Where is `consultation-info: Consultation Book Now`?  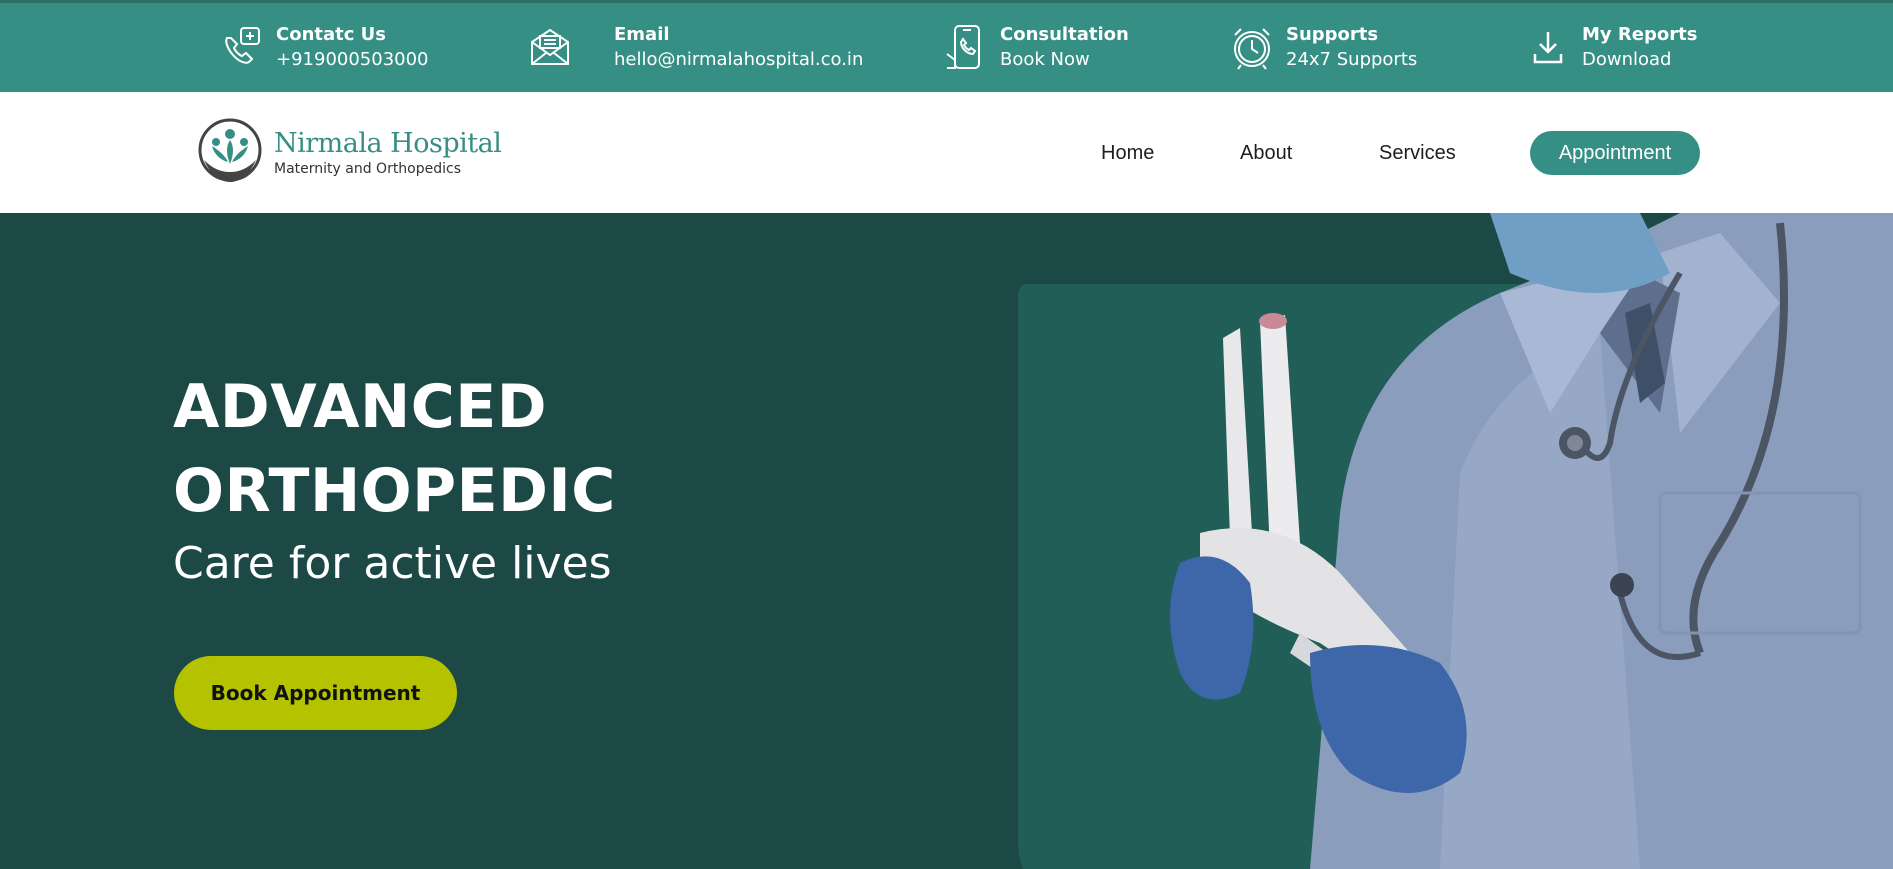
consultation-info: Consultation Book Now is located at coordinates (1035, 47).